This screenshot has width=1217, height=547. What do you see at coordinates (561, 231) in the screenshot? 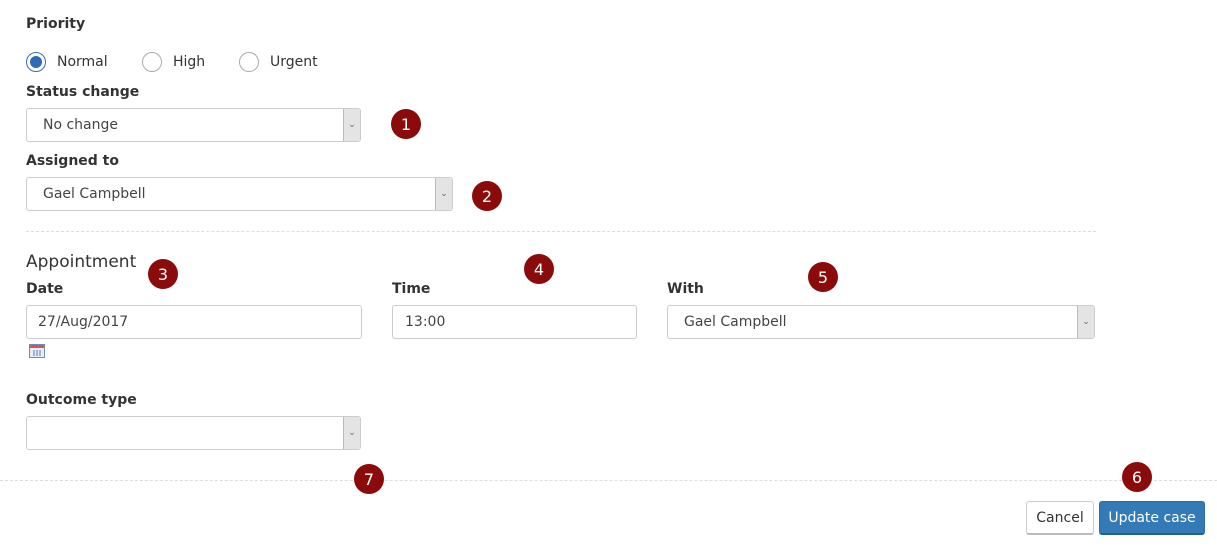
I see `section-divider` at bounding box center [561, 231].